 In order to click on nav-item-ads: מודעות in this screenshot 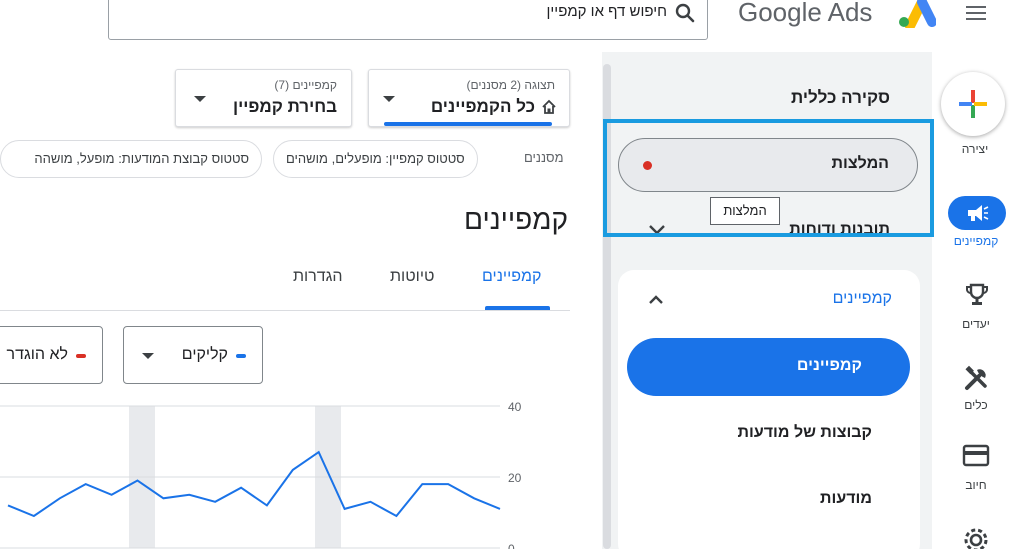, I will do `click(846, 499)`.